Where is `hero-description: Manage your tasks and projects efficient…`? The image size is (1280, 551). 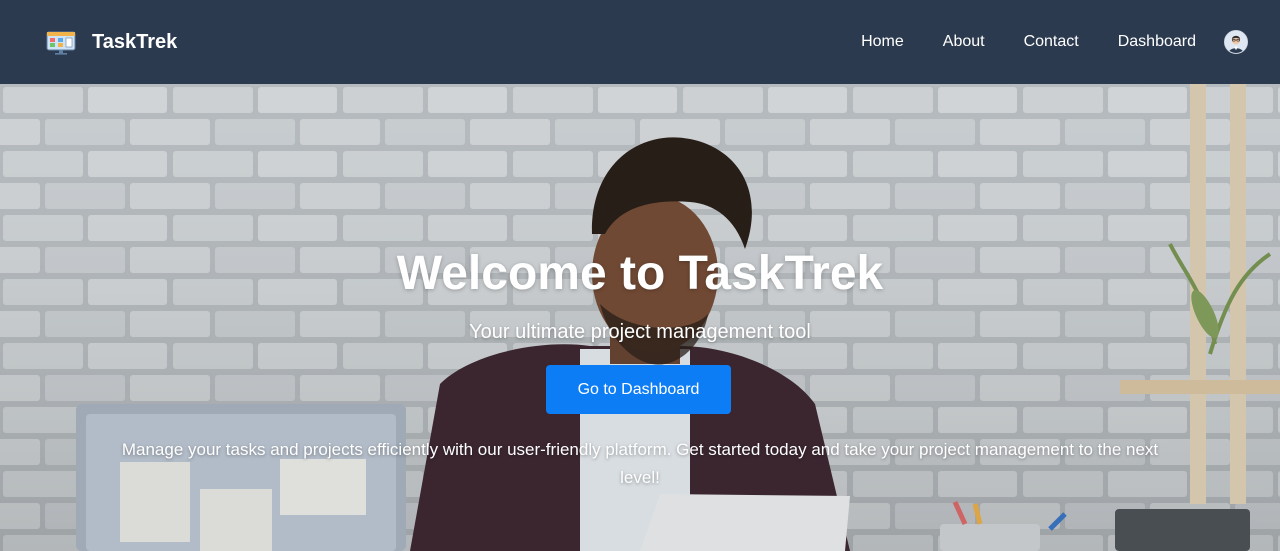
hero-description: Manage your tasks and projects efficient… is located at coordinates (640, 463).